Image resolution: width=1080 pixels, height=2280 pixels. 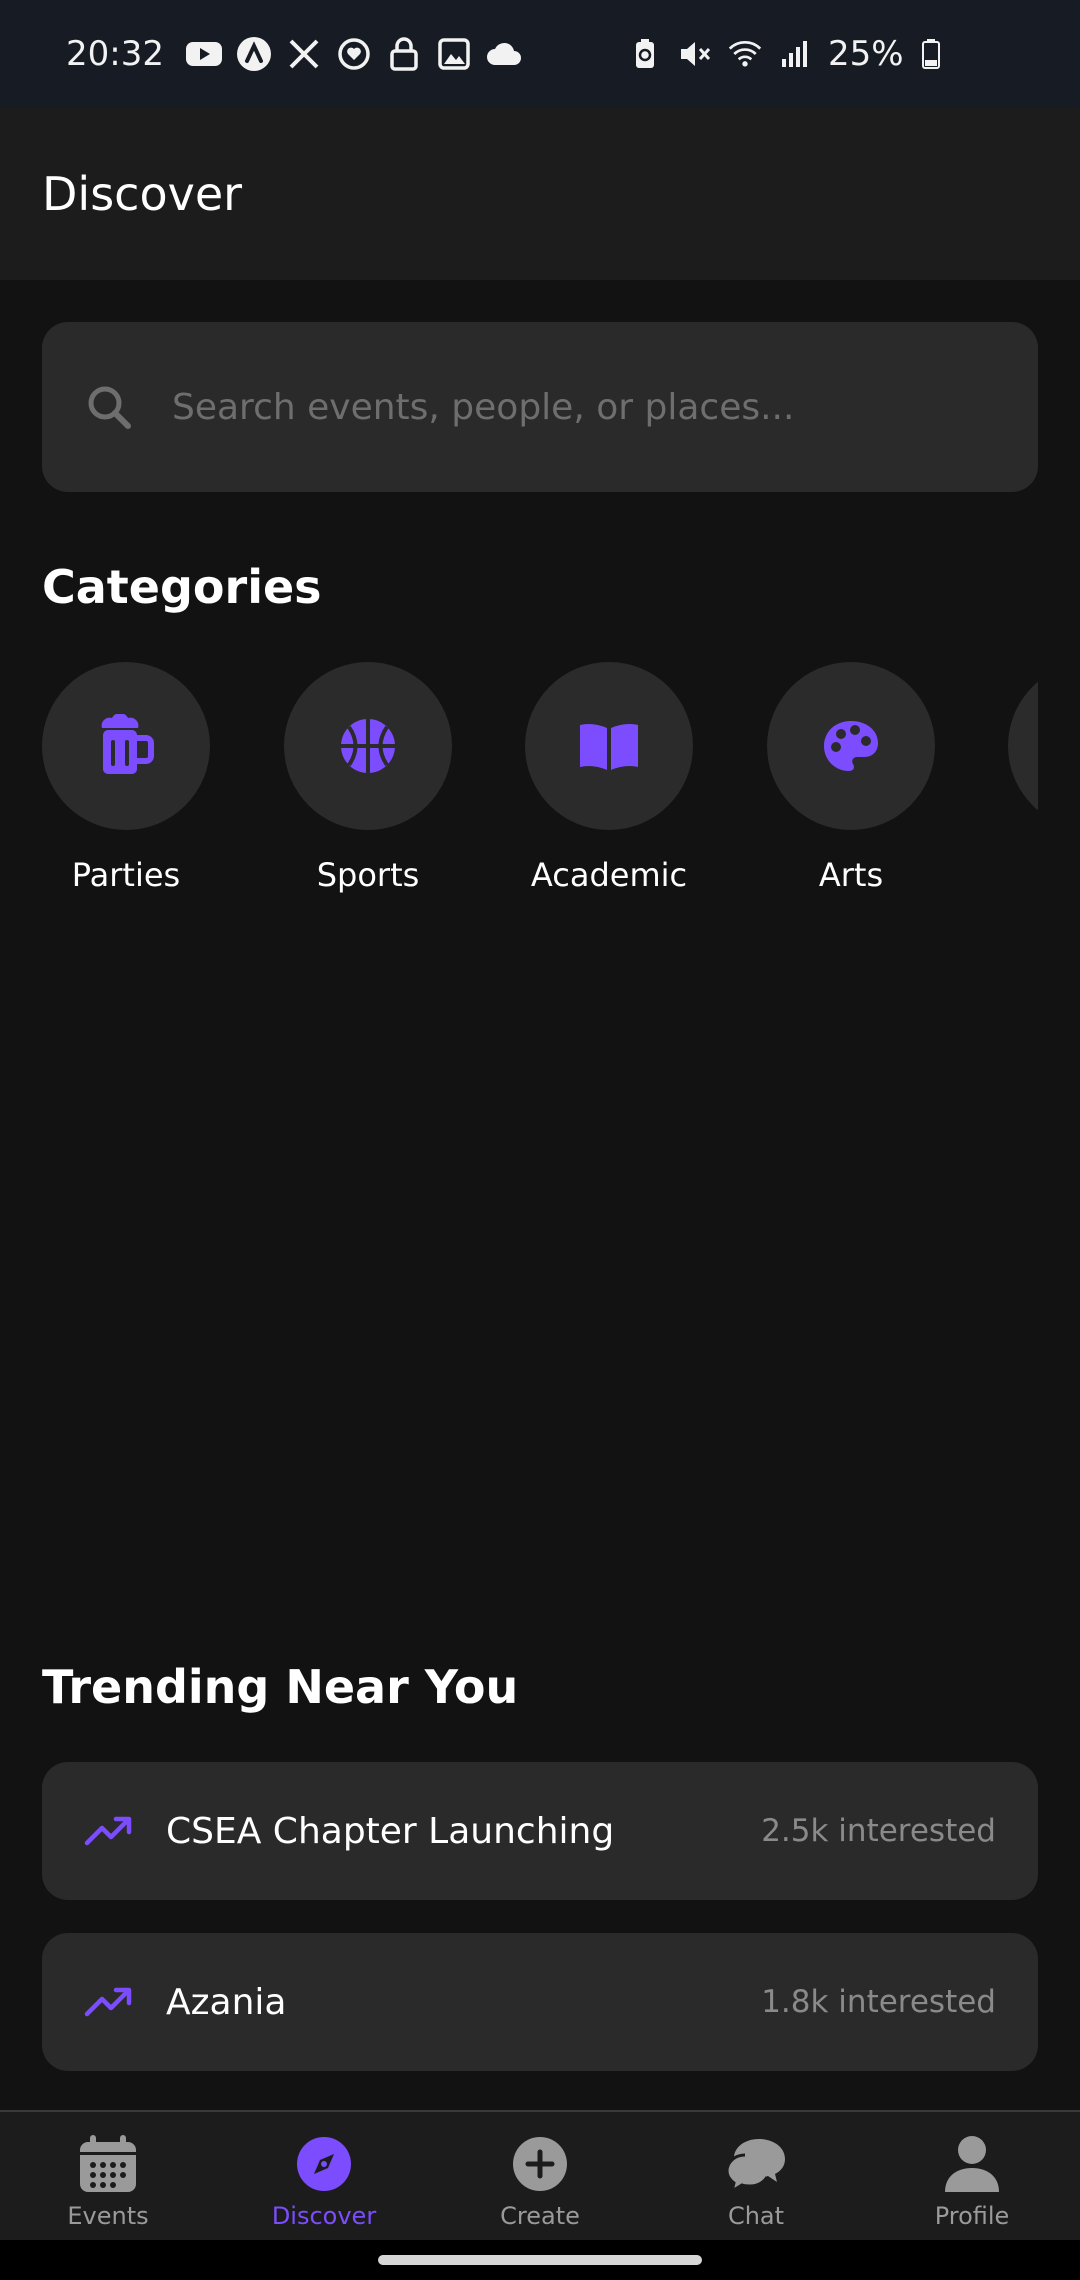 I want to click on chat-icon, so click(x=756, y=2164).